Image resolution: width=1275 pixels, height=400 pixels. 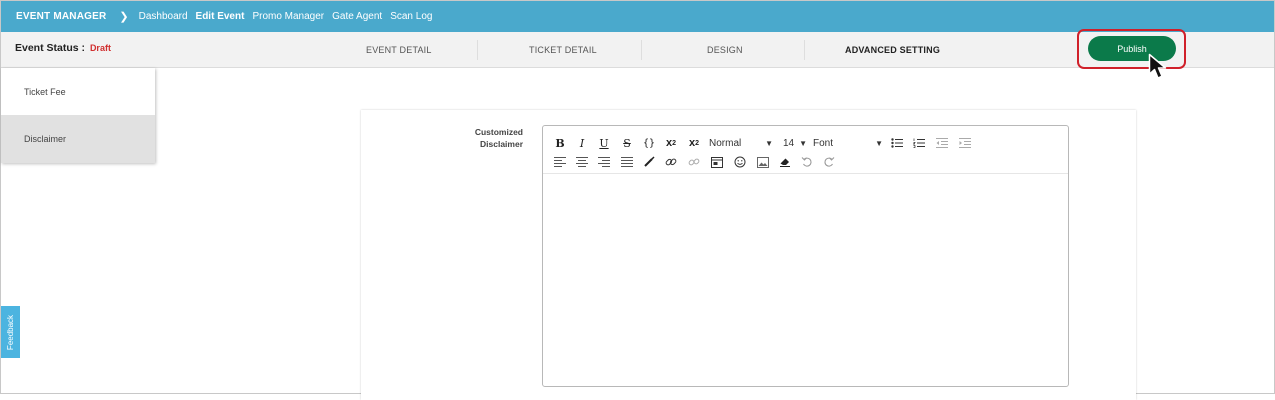 What do you see at coordinates (491, 138) in the screenshot?
I see `disclaimer-field-label: Customized Disclaimer` at bounding box center [491, 138].